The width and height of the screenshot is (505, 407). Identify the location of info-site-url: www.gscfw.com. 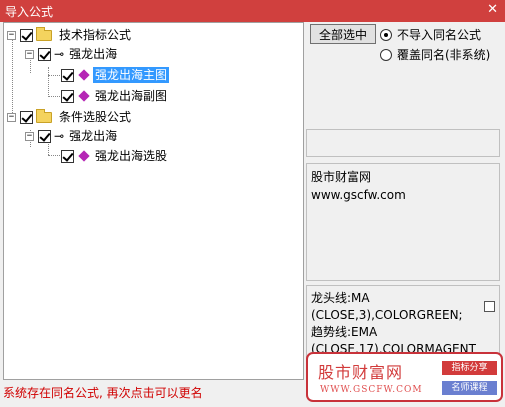
(358, 195).